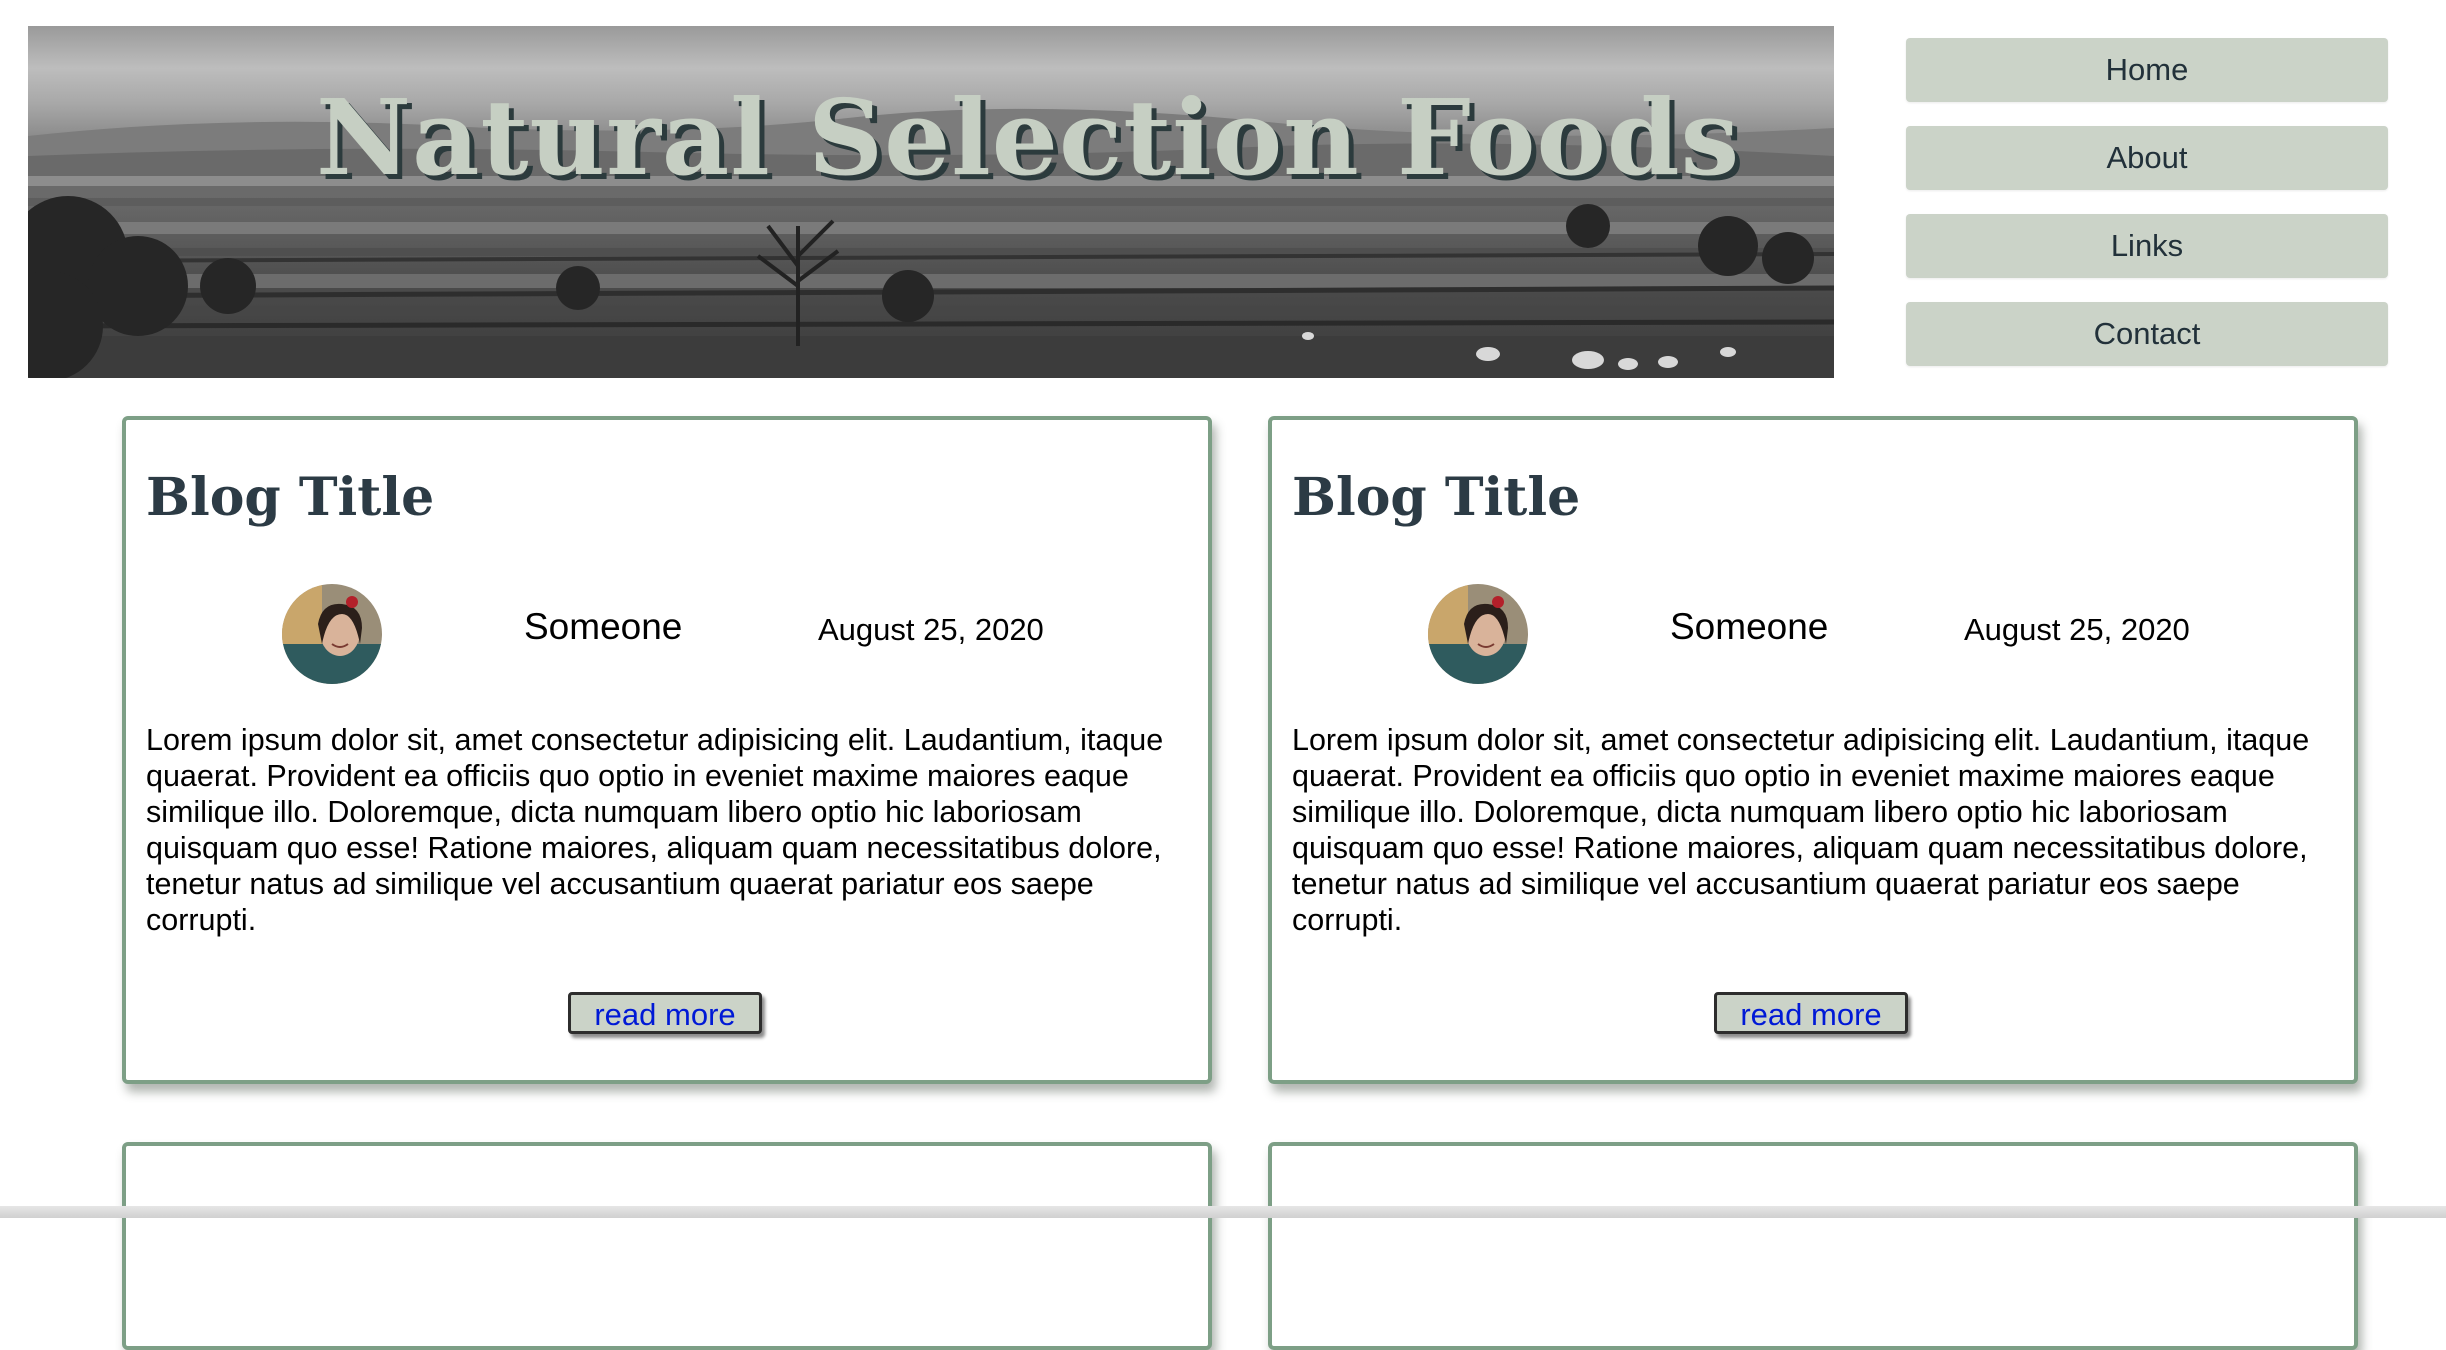 Image resolution: width=2446 pixels, height=1350 pixels. What do you see at coordinates (1028, 137) in the screenshot?
I see `site-title: Natural Selection Foods` at bounding box center [1028, 137].